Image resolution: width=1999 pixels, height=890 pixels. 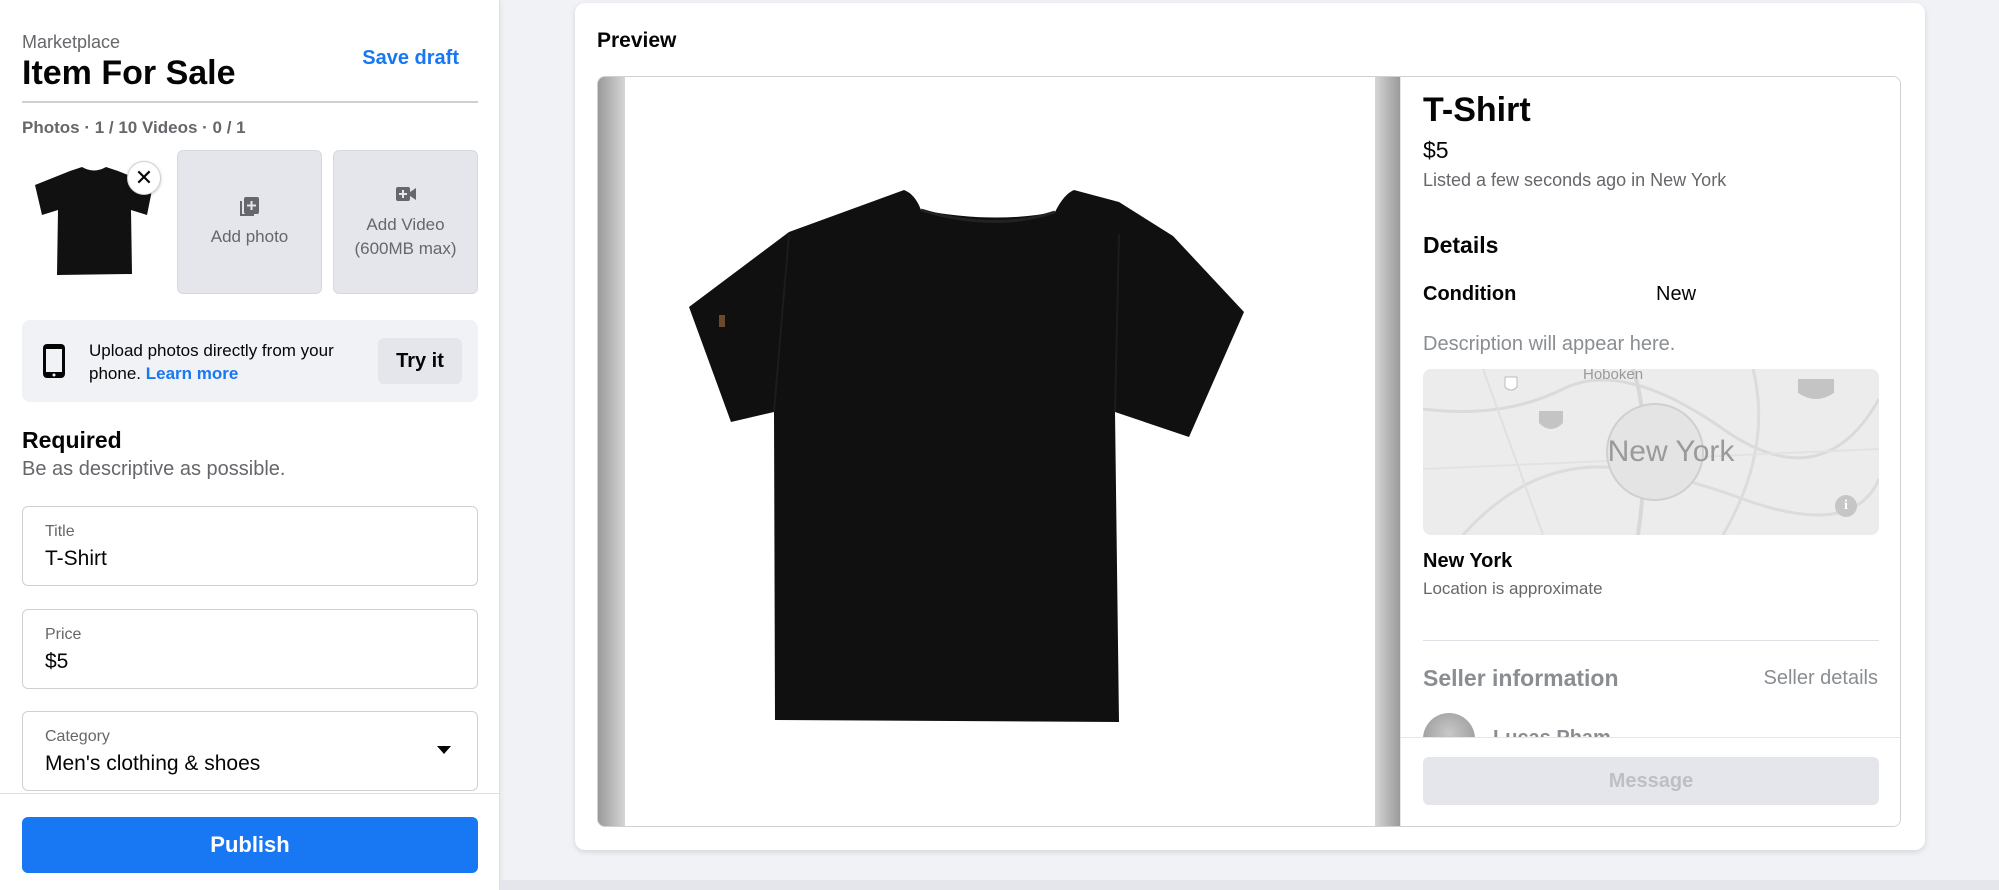 I want to click on dropdown-caret-icon, so click(x=444, y=750).